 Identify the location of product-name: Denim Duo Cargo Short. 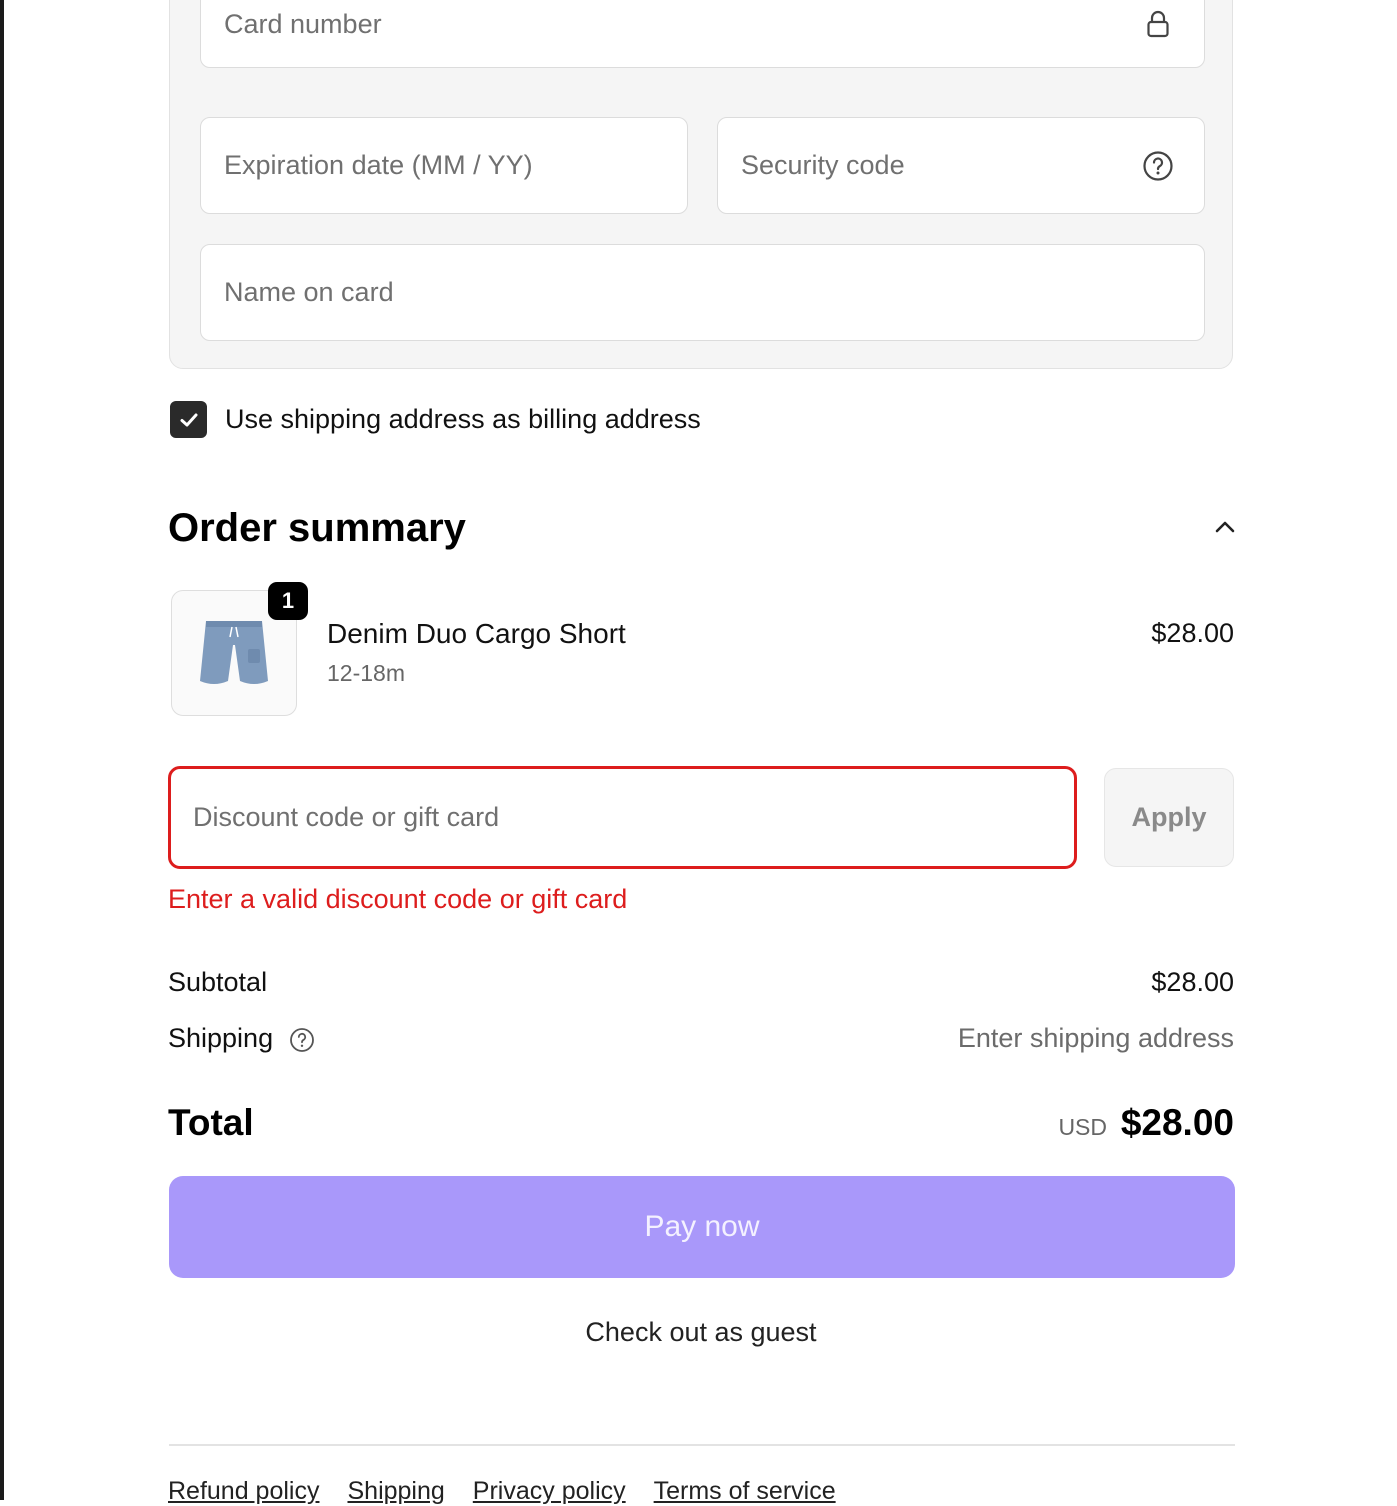
(476, 633).